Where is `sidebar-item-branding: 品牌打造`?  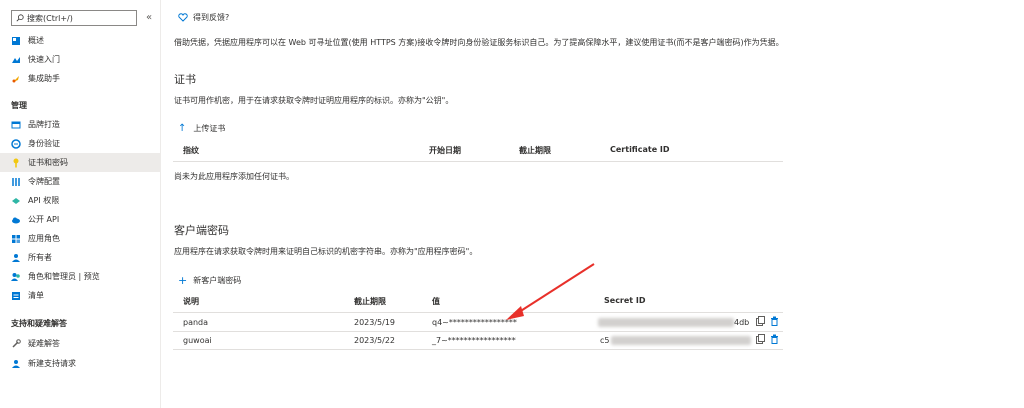
sidebar-item-branding: 品牌打造 is located at coordinates (80, 124).